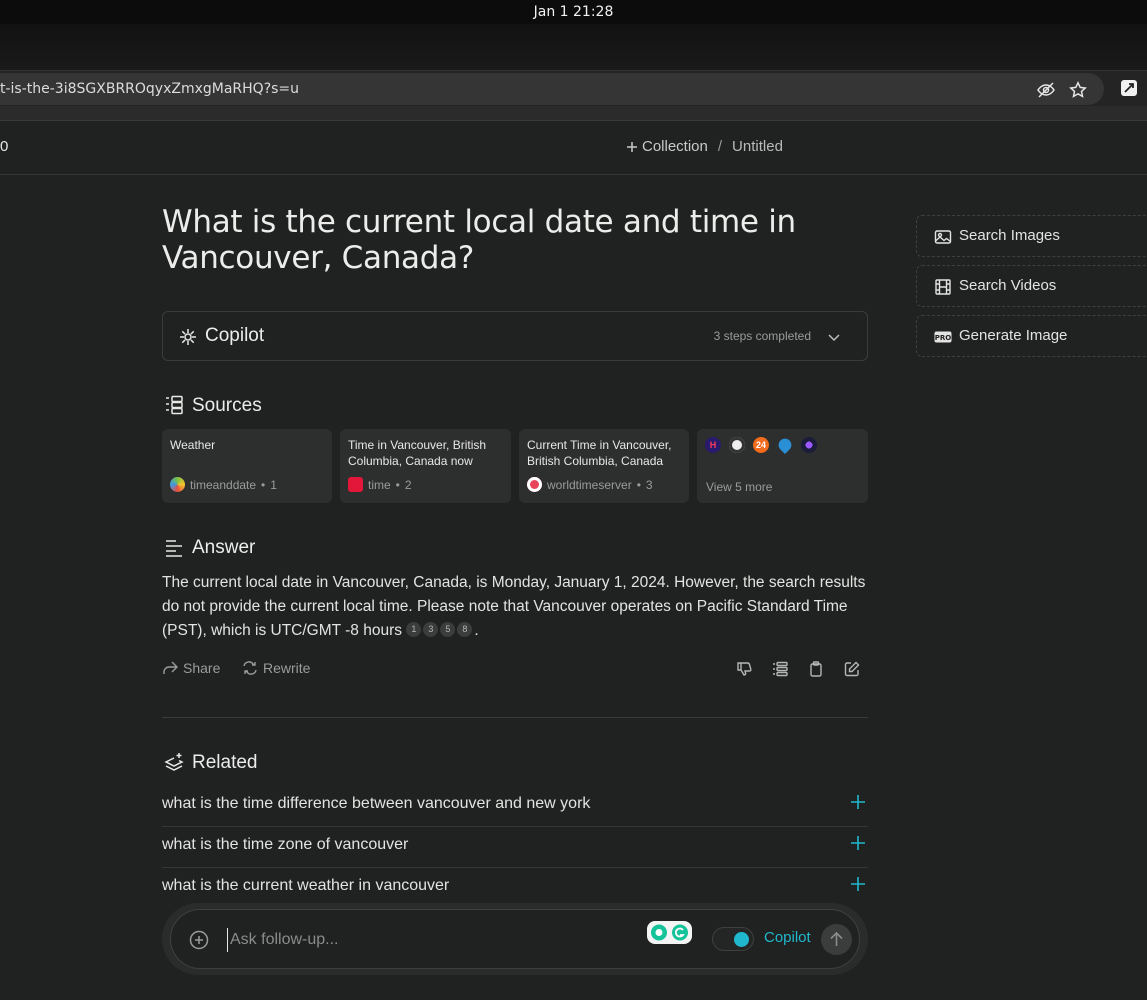 The image size is (1147, 1000). I want to click on source-card: Weather timeanddate • 1, so click(247, 466).